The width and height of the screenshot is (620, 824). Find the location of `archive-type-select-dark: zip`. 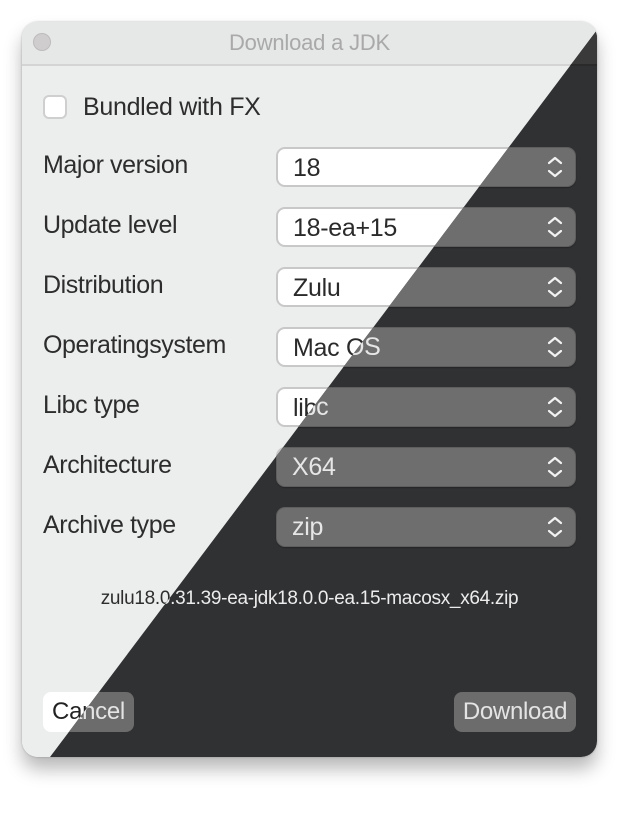

archive-type-select-dark: zip is located at coordinates (426, 527).